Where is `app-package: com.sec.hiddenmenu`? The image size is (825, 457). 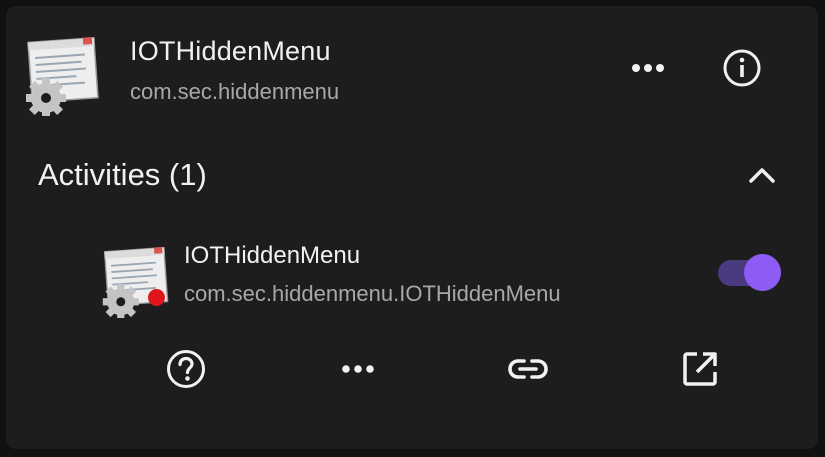
app-package: com.sec.hiddenmenu is located at coordinates (235, 91).